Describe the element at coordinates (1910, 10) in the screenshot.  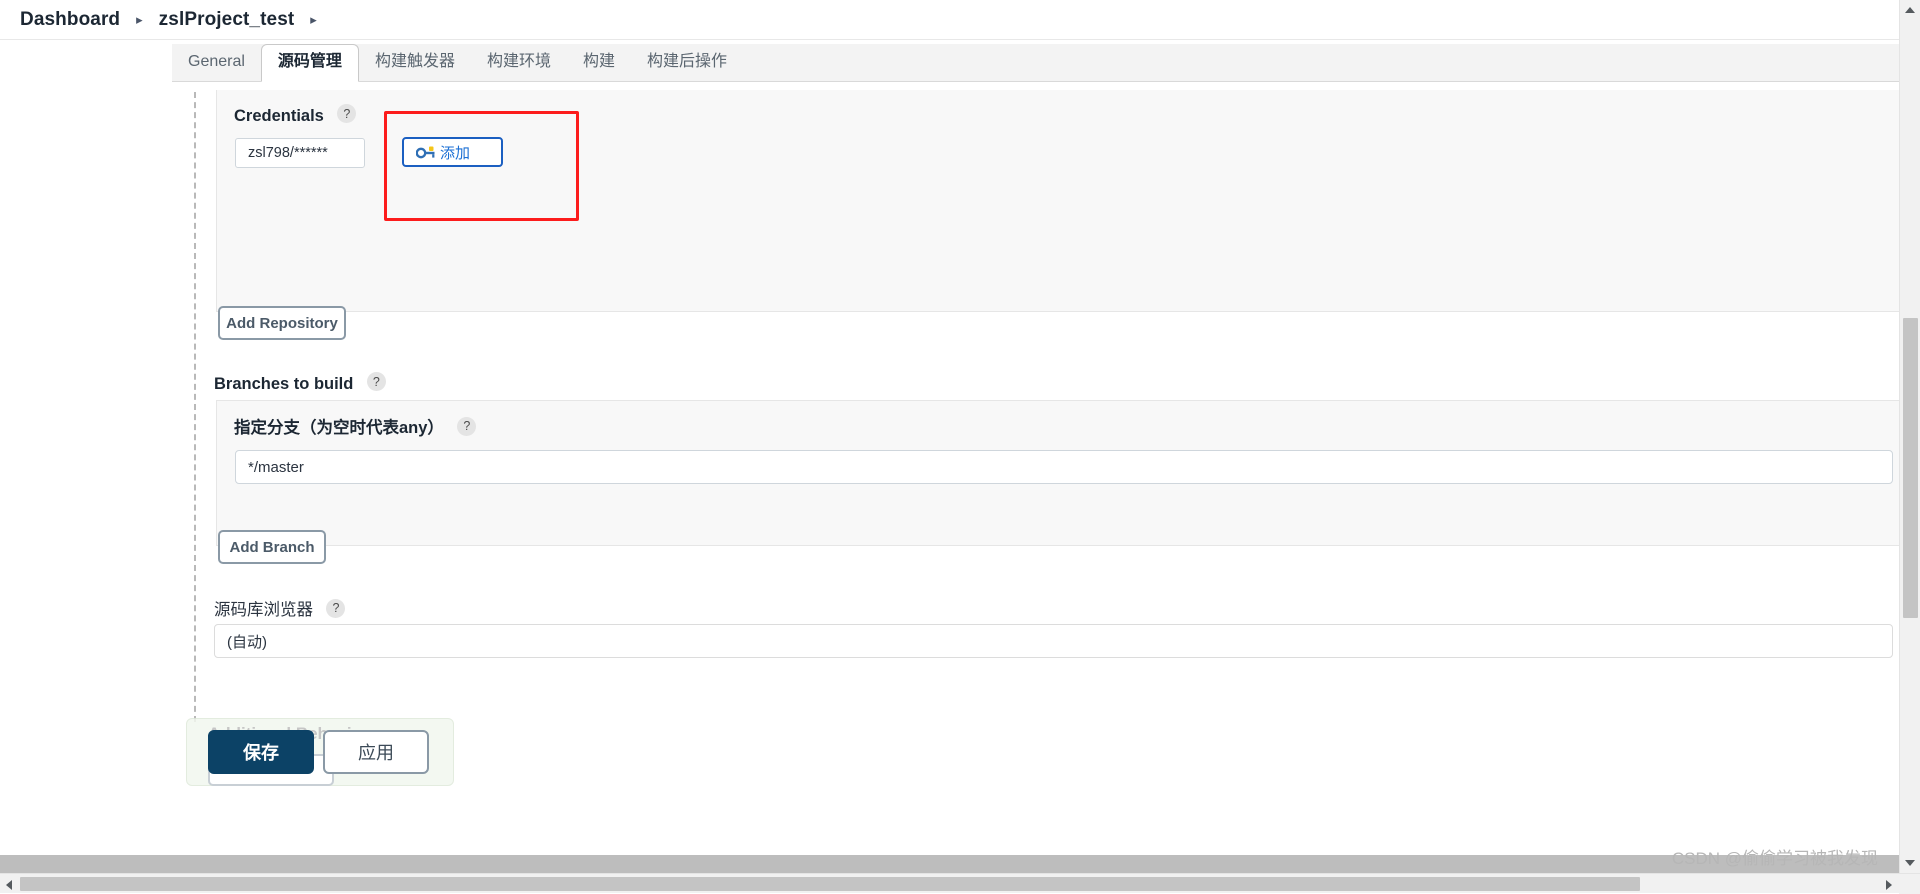
I see `scroll-up-arrow-icon` at that location.